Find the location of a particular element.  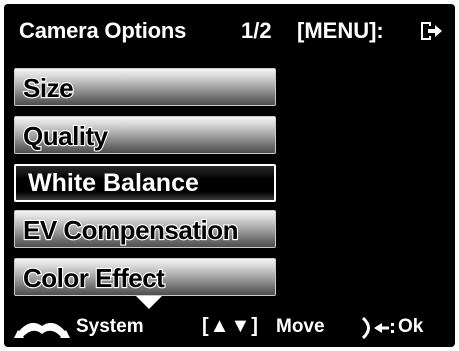

menu-item-ev-compensation: EV Compensation is located at coordinates (145, 229).